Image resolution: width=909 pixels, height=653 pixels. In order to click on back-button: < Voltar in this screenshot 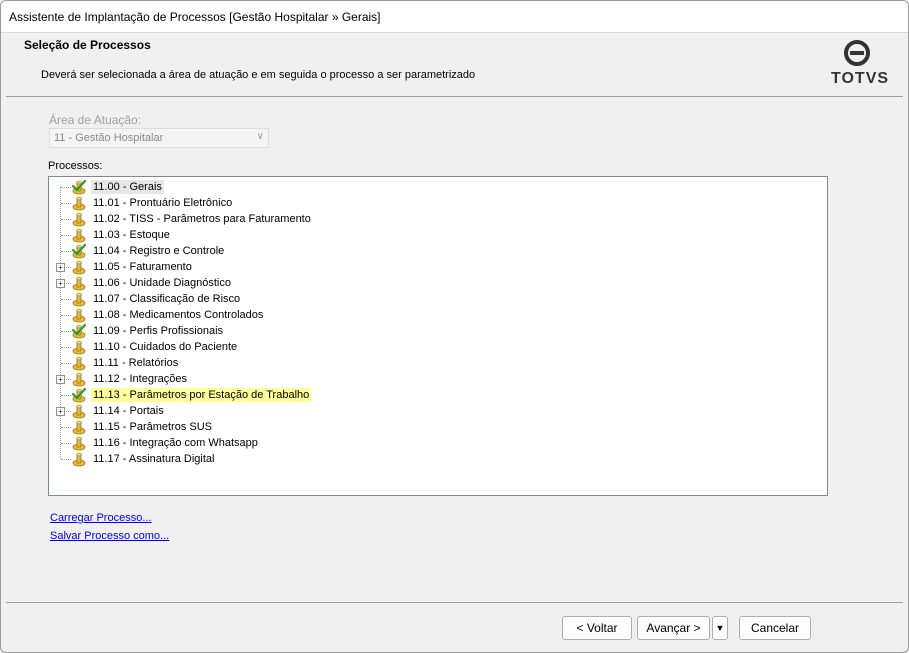, I will do `click(597, 628)`.